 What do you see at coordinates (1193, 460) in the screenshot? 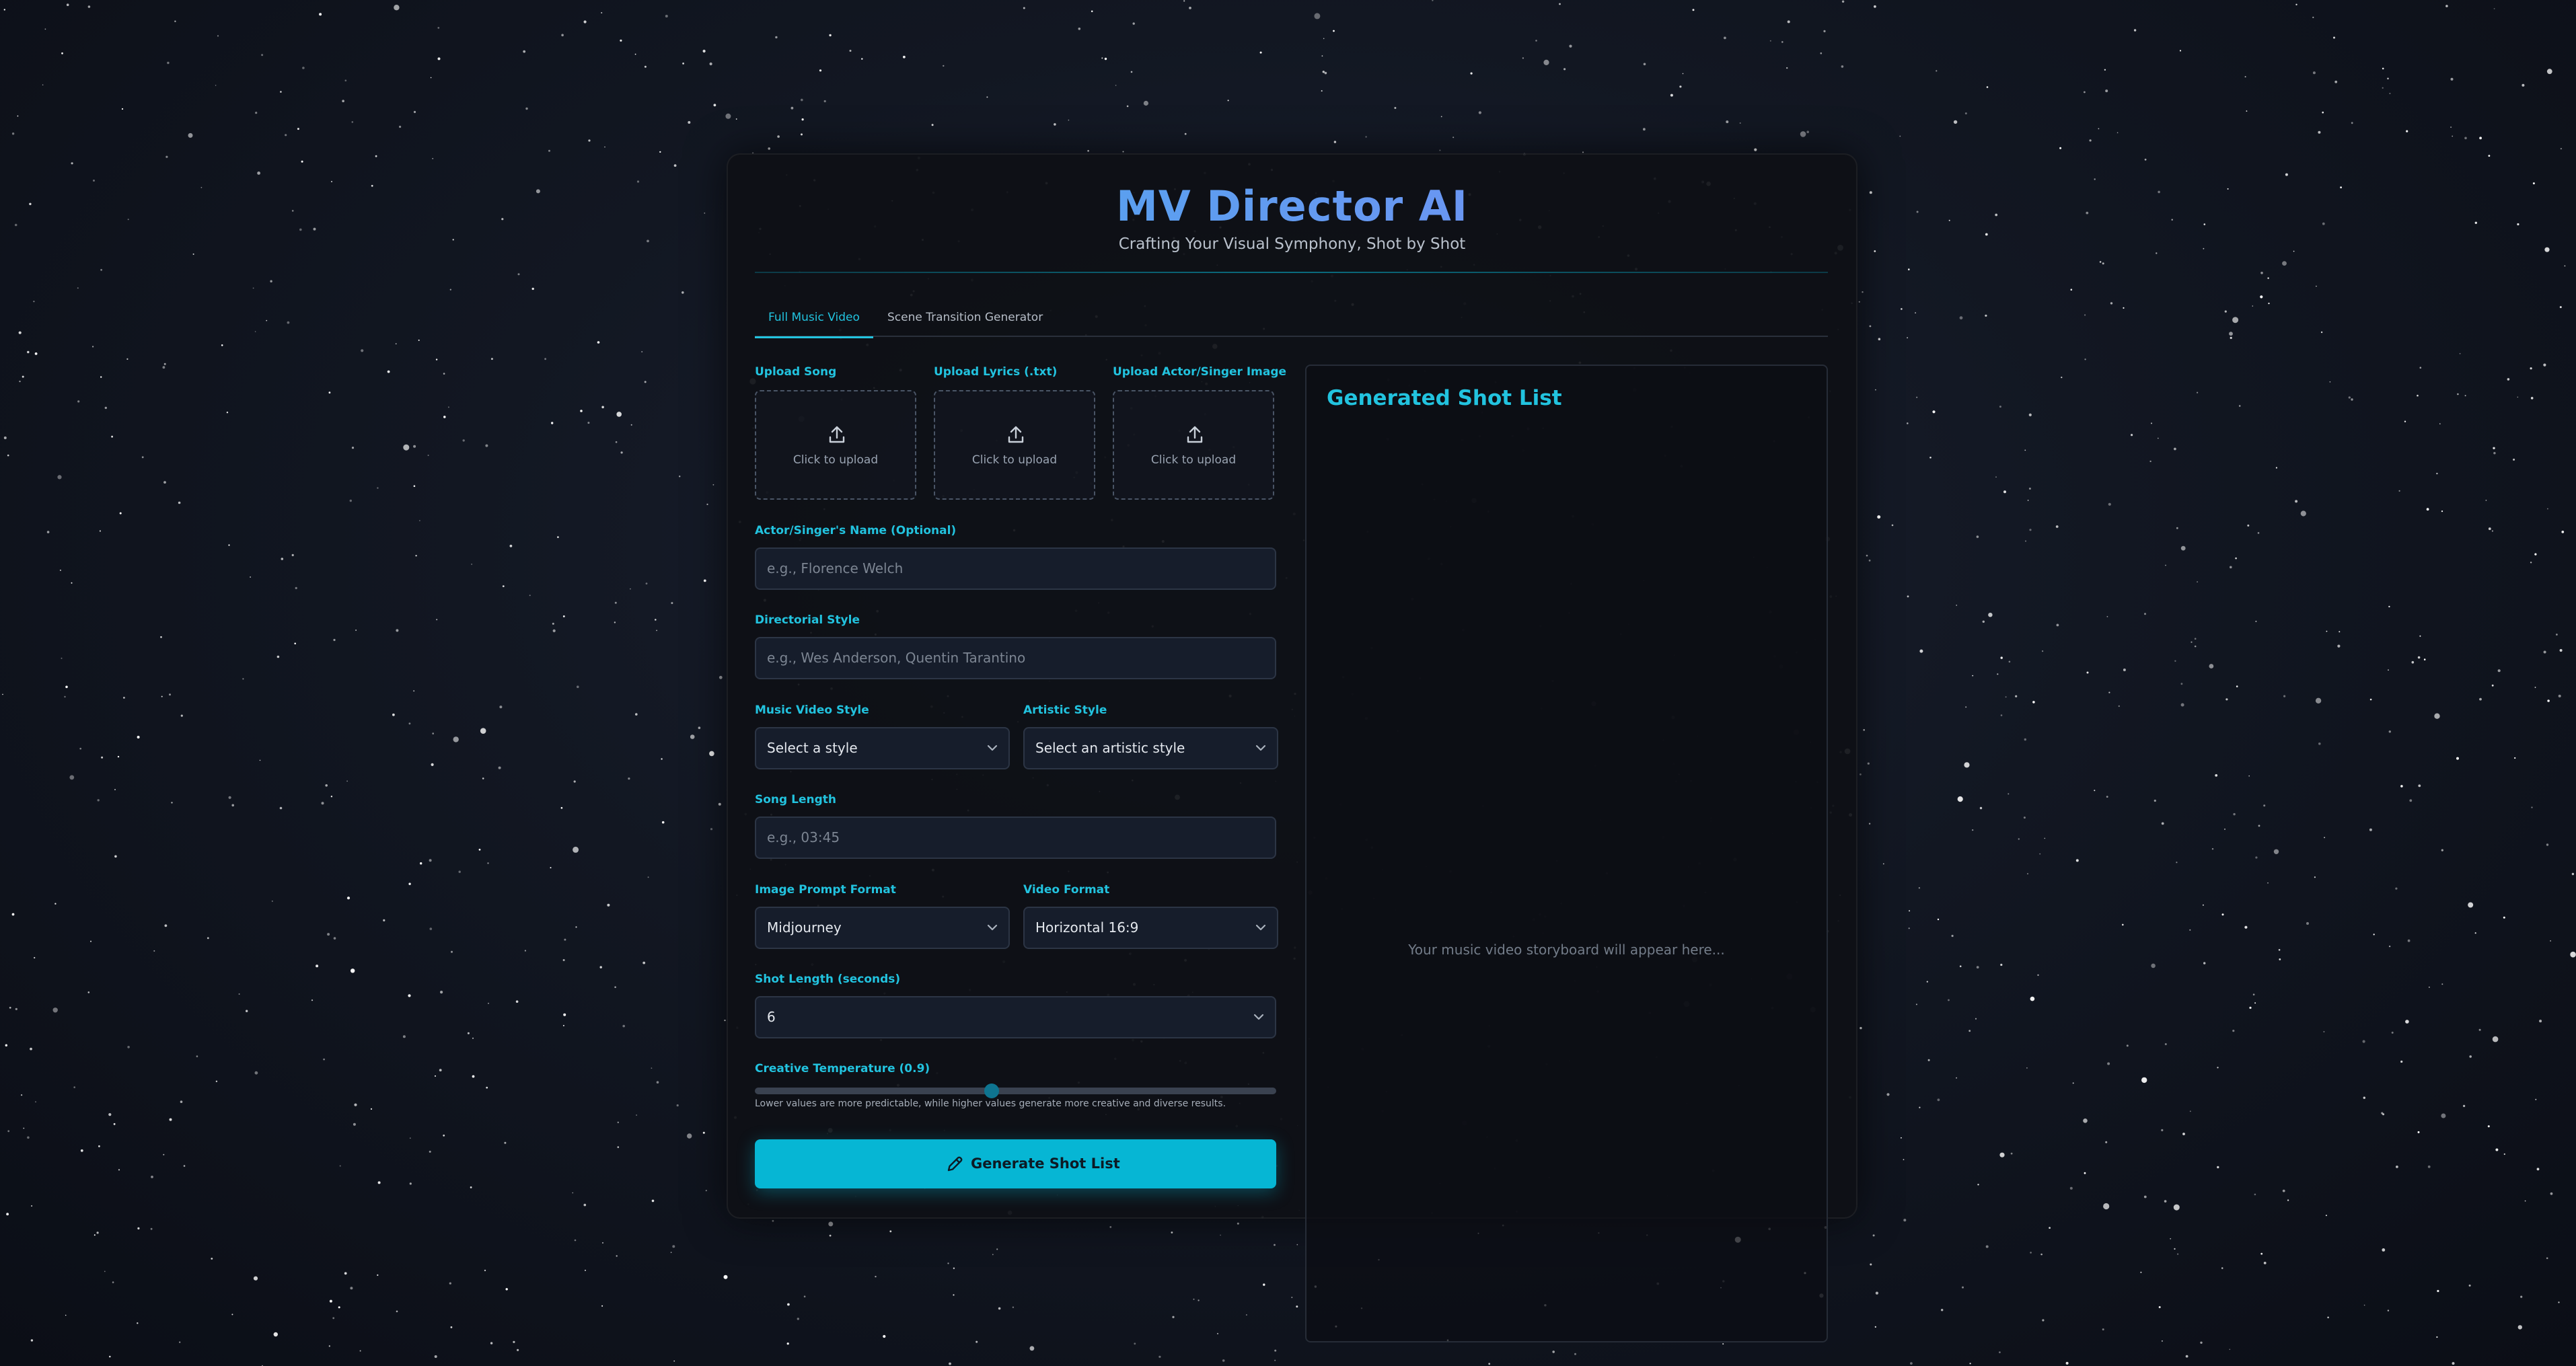
I see `upload-actor-image-text: Click to upload` at bounding box center [1193, 460].